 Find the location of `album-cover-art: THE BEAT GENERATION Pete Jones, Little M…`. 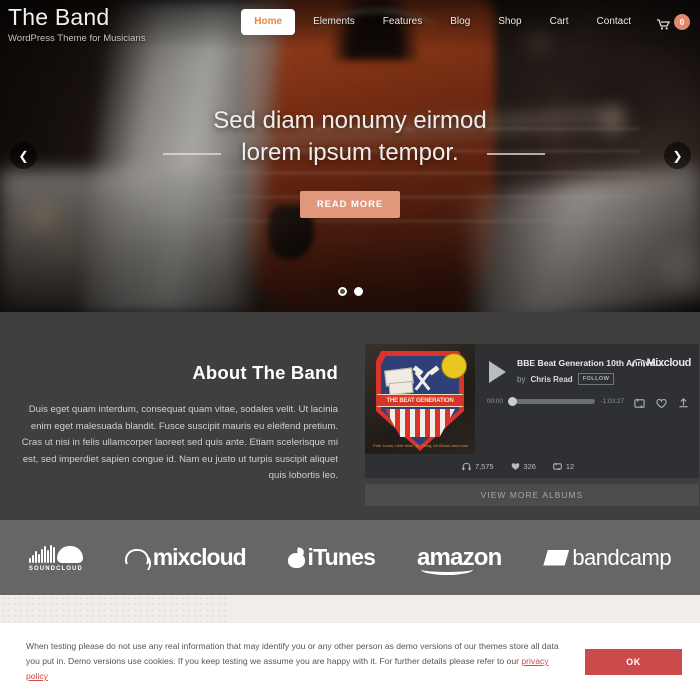

album-cover-art: THE BEAT GENERATION Pete Jones, Little M… is located at coordinates (420, 399).